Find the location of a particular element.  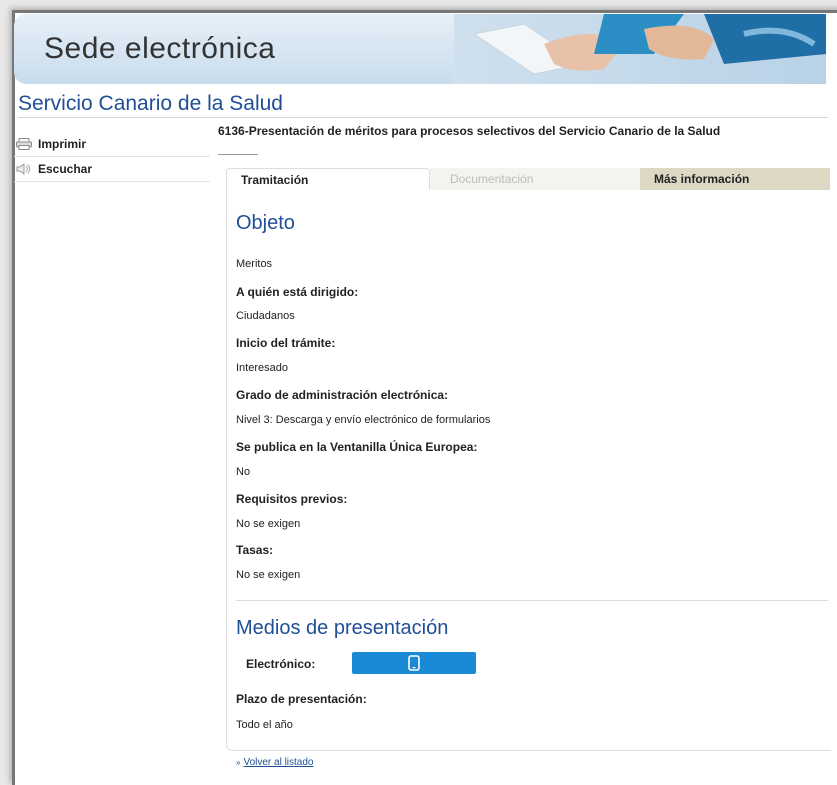

tab-mas-informacion: Más información is located at coordinates (735, 179).